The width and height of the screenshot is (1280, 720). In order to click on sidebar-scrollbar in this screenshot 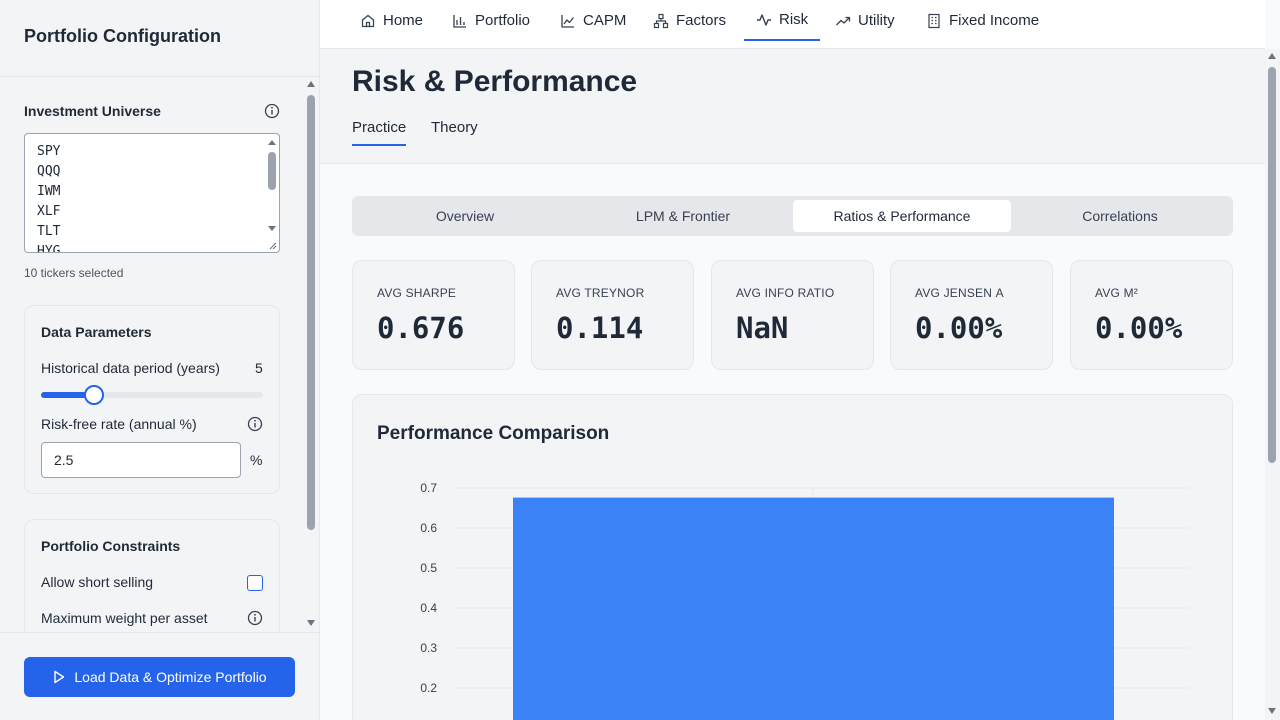, I will do `click(311, 354)`.